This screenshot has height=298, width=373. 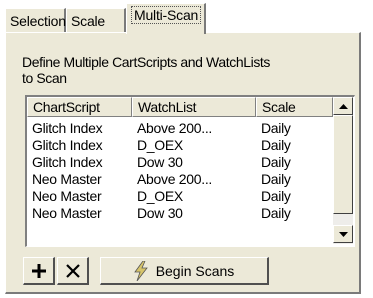 What do you see at coordinates (343, 164) in the screenshot?
I see `scroll-track` at bounding box center [343, 164].